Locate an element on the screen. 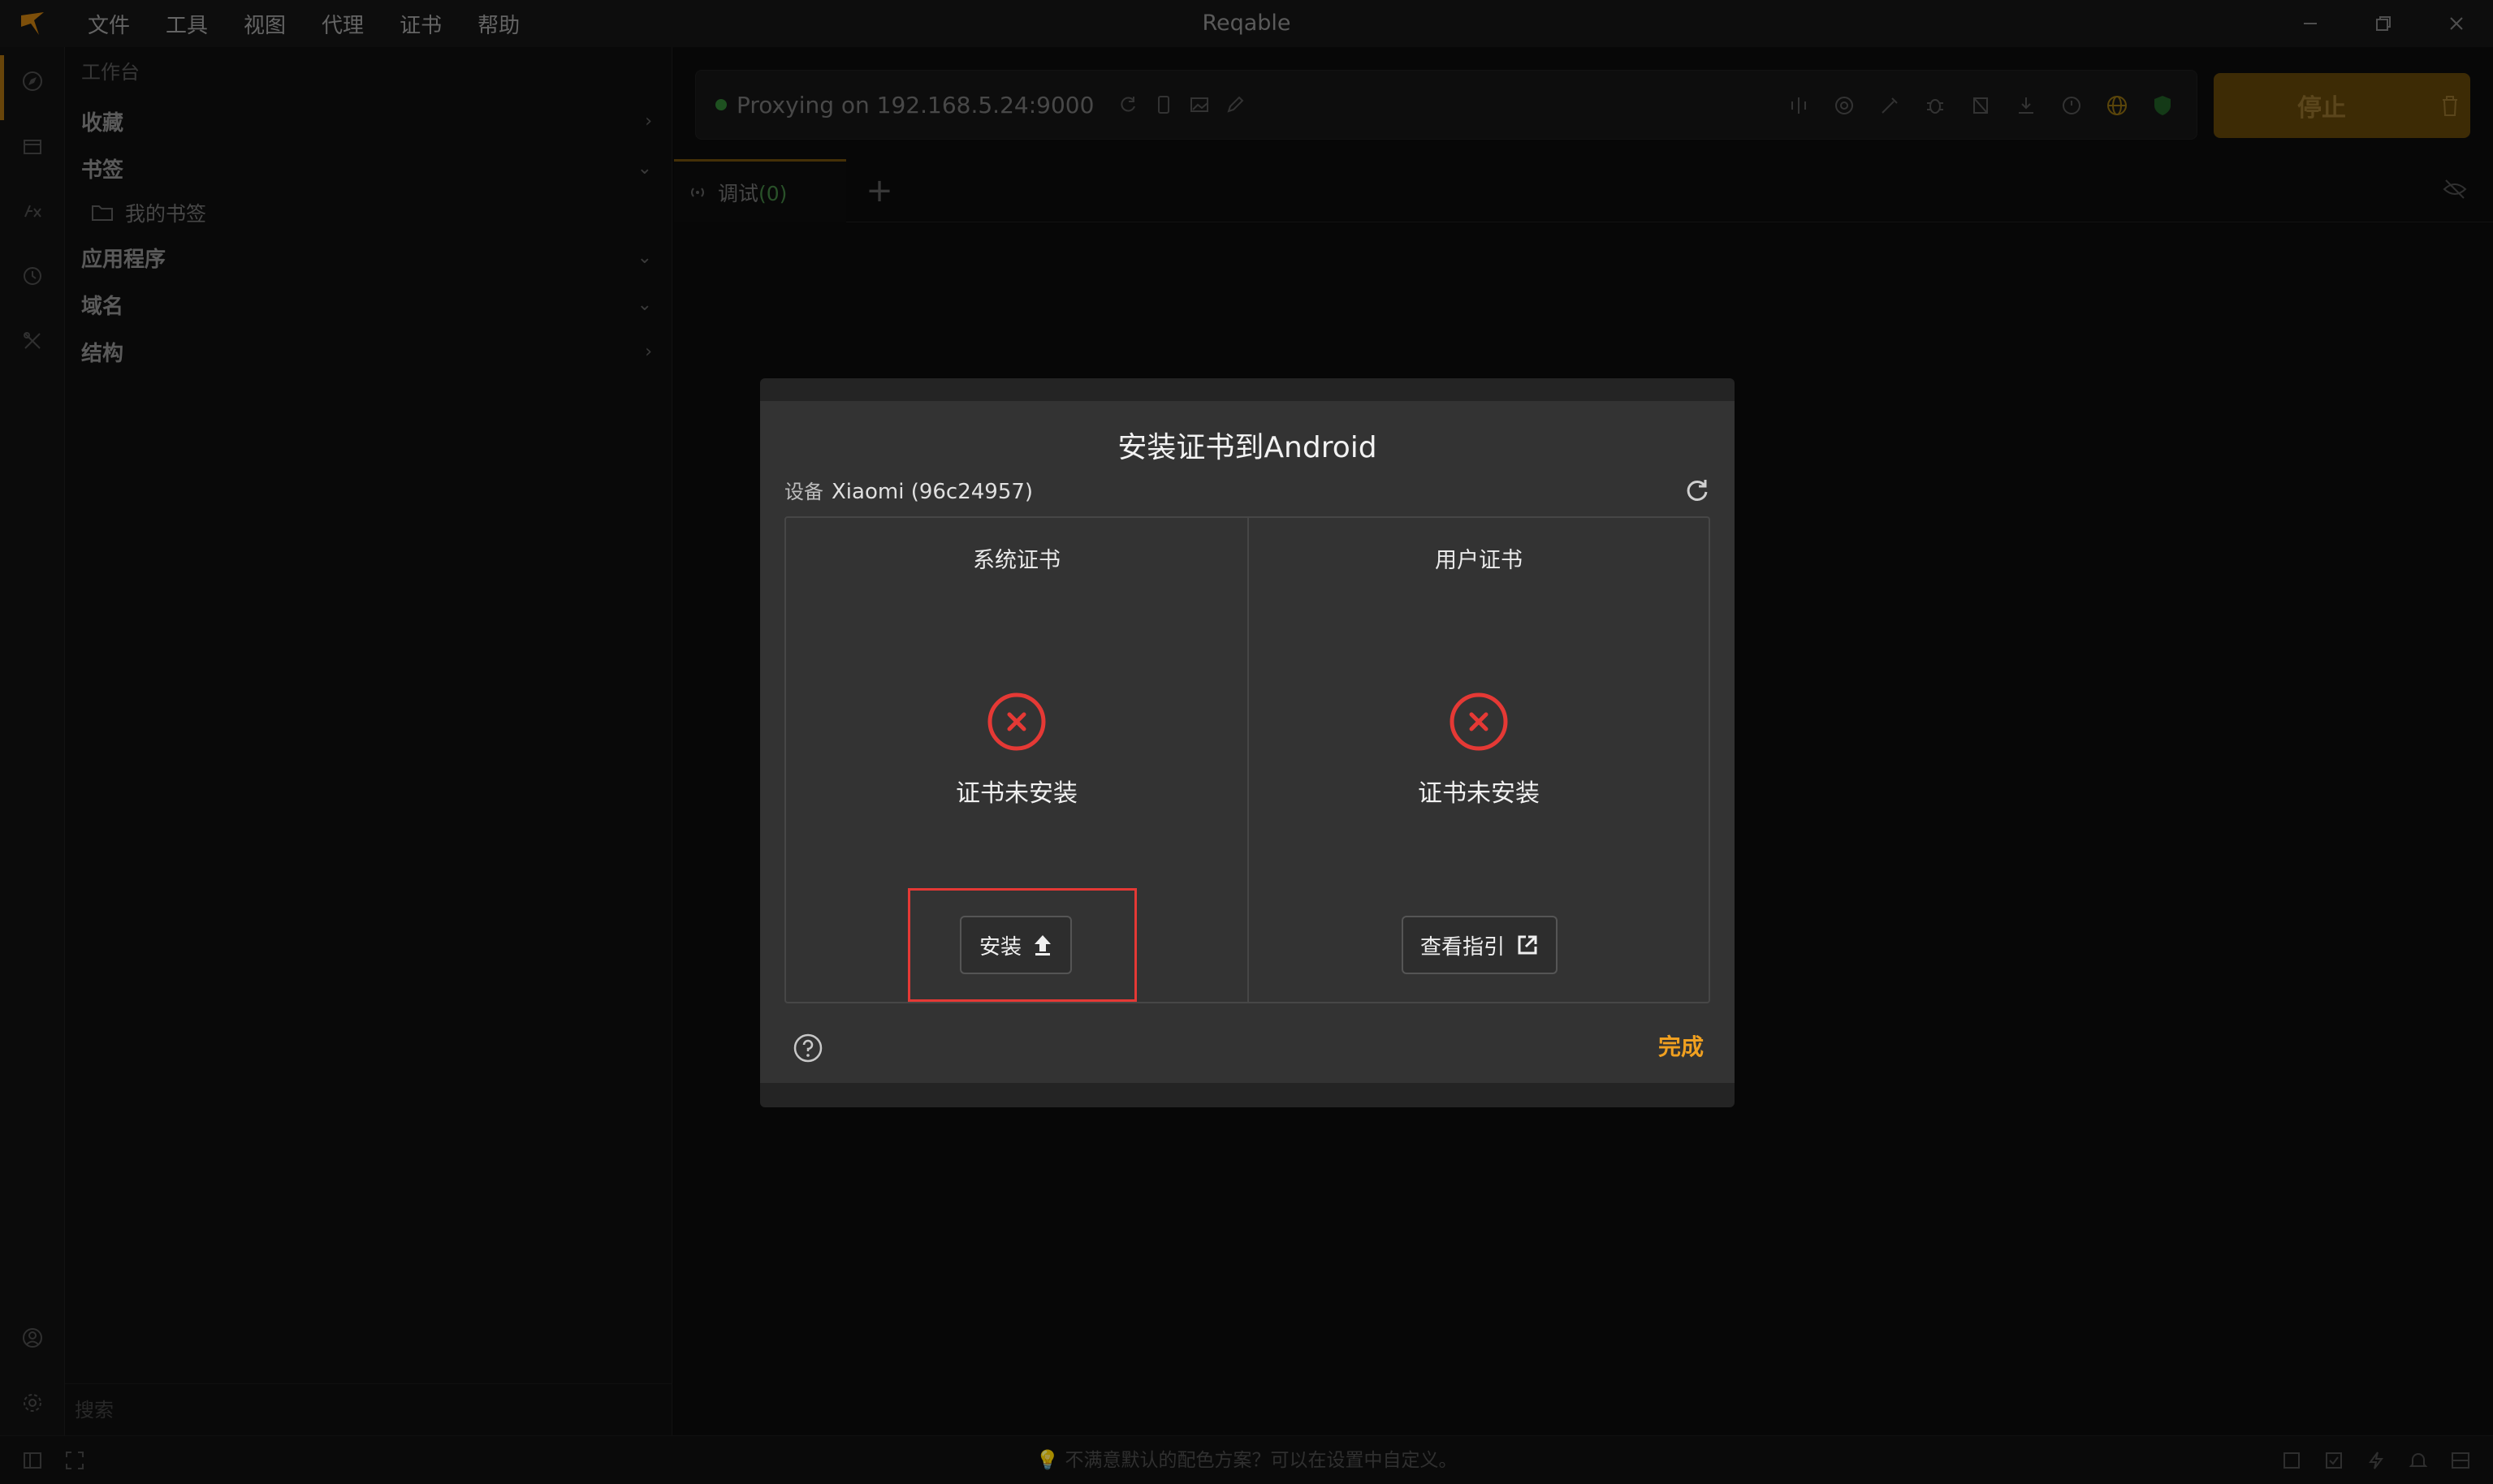 The image size is (2493, 1484). help-button is located at coordinates (808, 1048).